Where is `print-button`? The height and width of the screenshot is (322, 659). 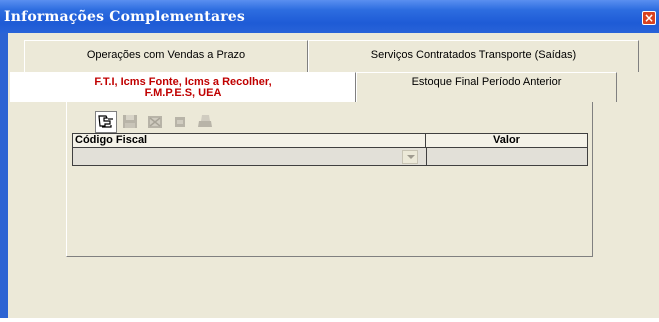
print-button is located at coordinates (206, 122).